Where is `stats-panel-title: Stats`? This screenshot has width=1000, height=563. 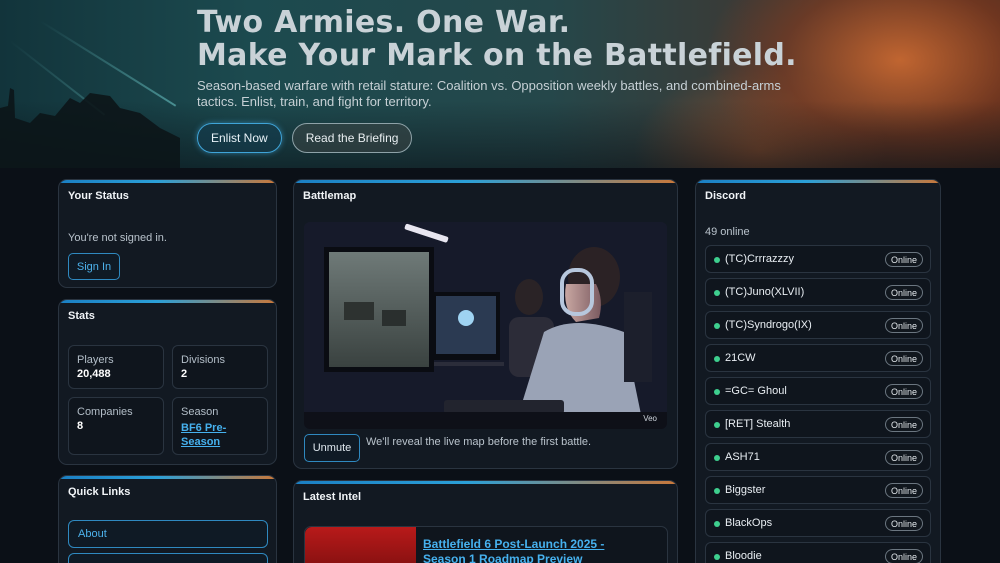 stats-panel-title: Stats is located at coordinates (81, 316).